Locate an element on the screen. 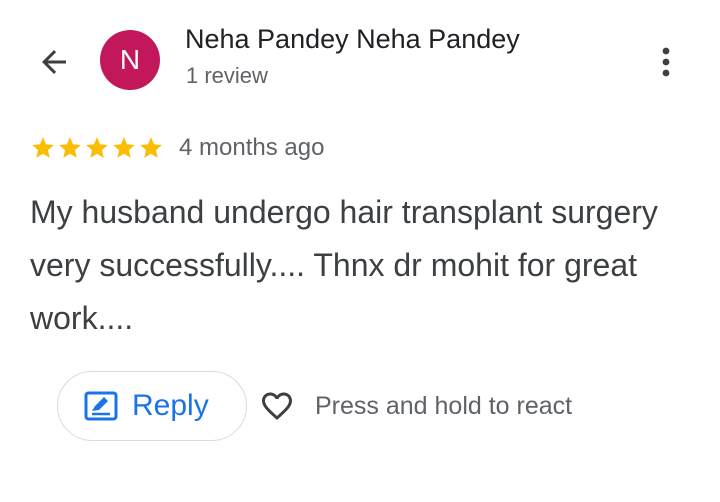  reply-edit-icon is located at coordinates (101, 406).